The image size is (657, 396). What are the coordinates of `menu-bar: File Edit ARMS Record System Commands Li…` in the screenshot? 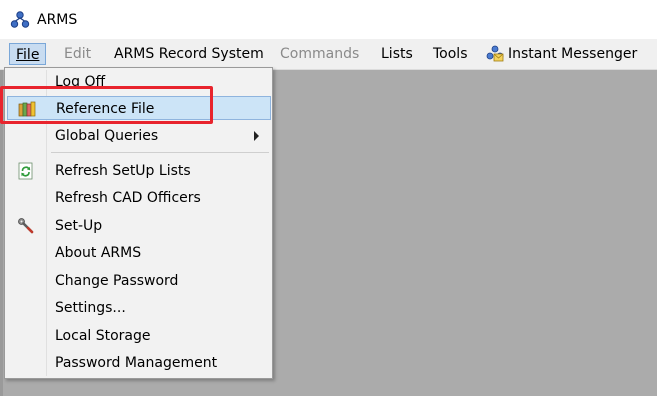 It's located at (328, 54).